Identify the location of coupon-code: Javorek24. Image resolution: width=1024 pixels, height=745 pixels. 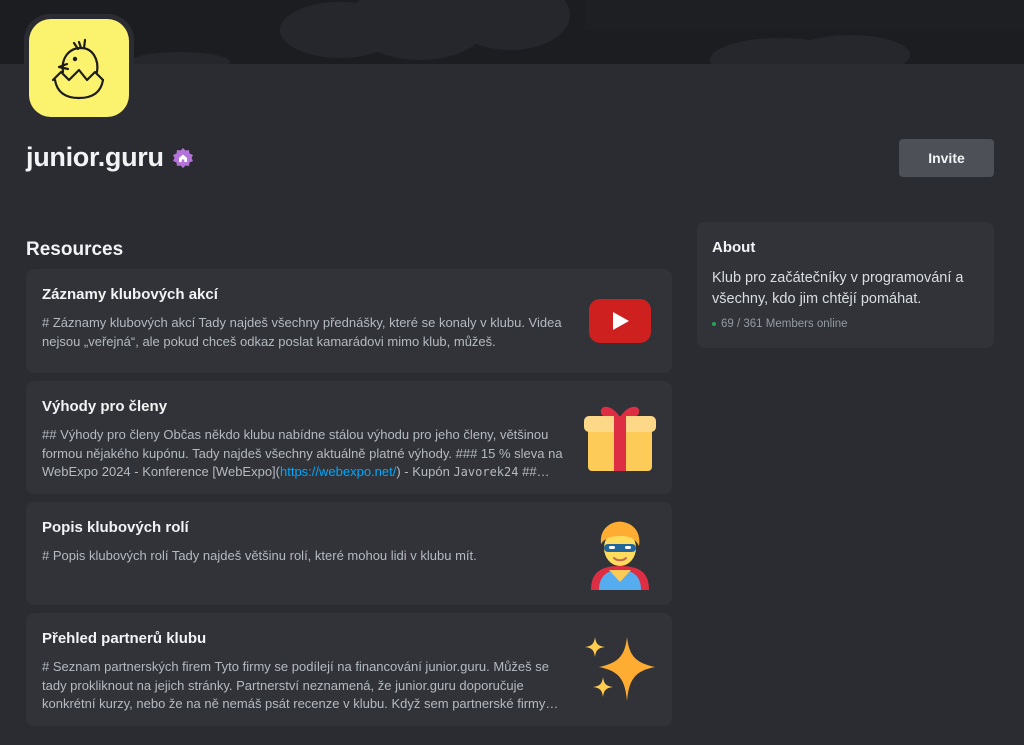
(486, 472).